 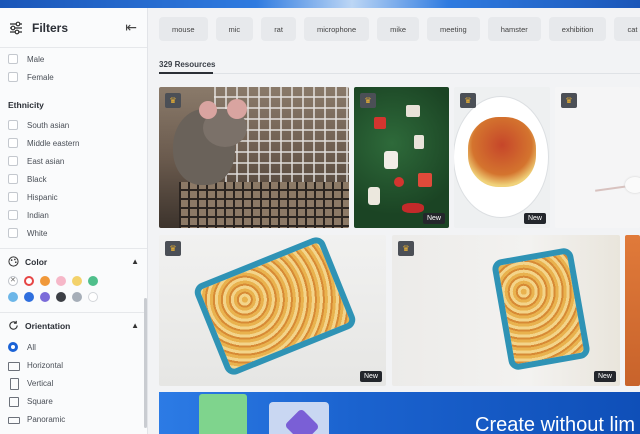 I want to click on option-label: Hispanic, so click(x=42, y=197).